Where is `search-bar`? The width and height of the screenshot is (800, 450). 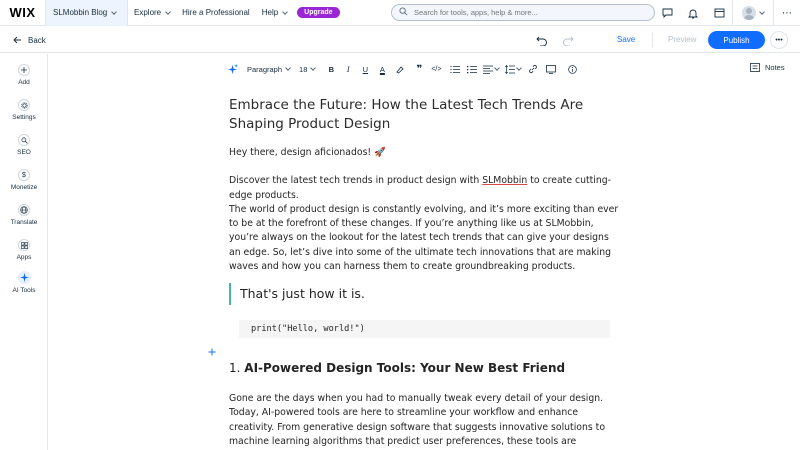 search-bar is located at coordinates (523, 12).